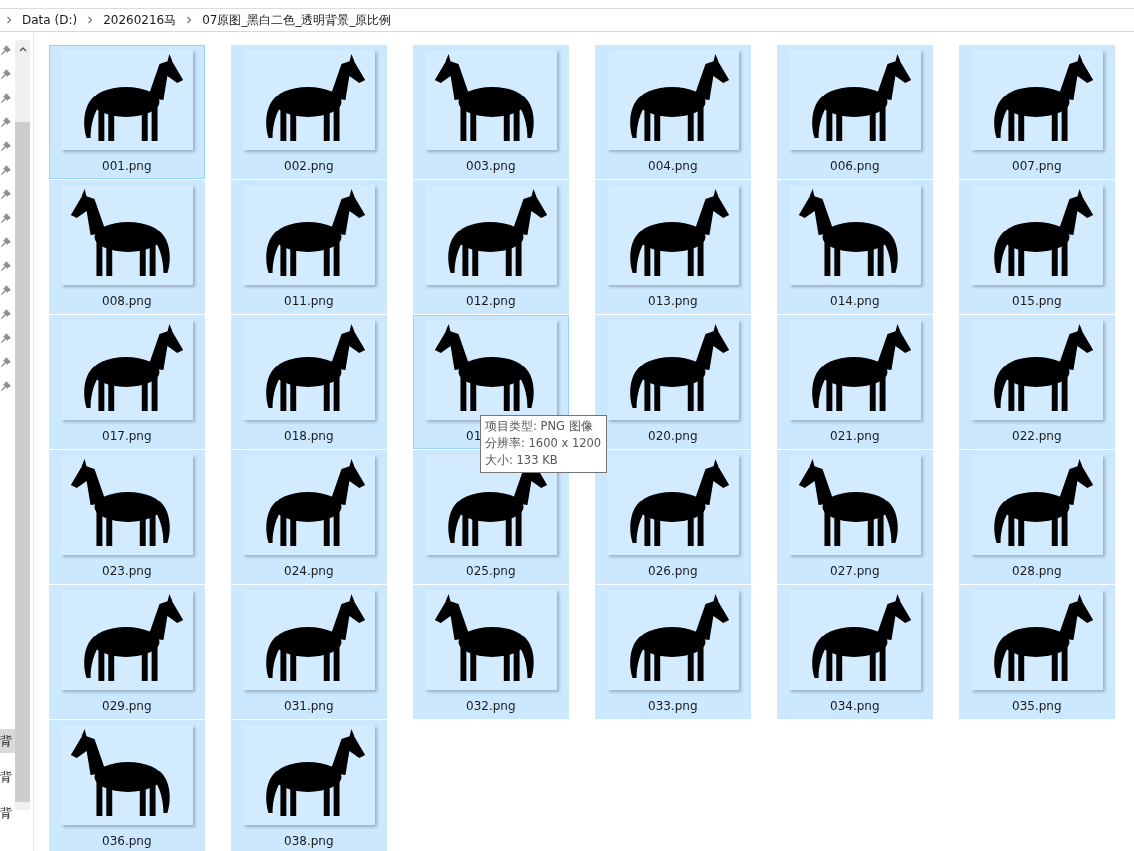  Describe the element at coordinates (127, 301) in the screenshot. I see `file-name: 008.png` at that location.